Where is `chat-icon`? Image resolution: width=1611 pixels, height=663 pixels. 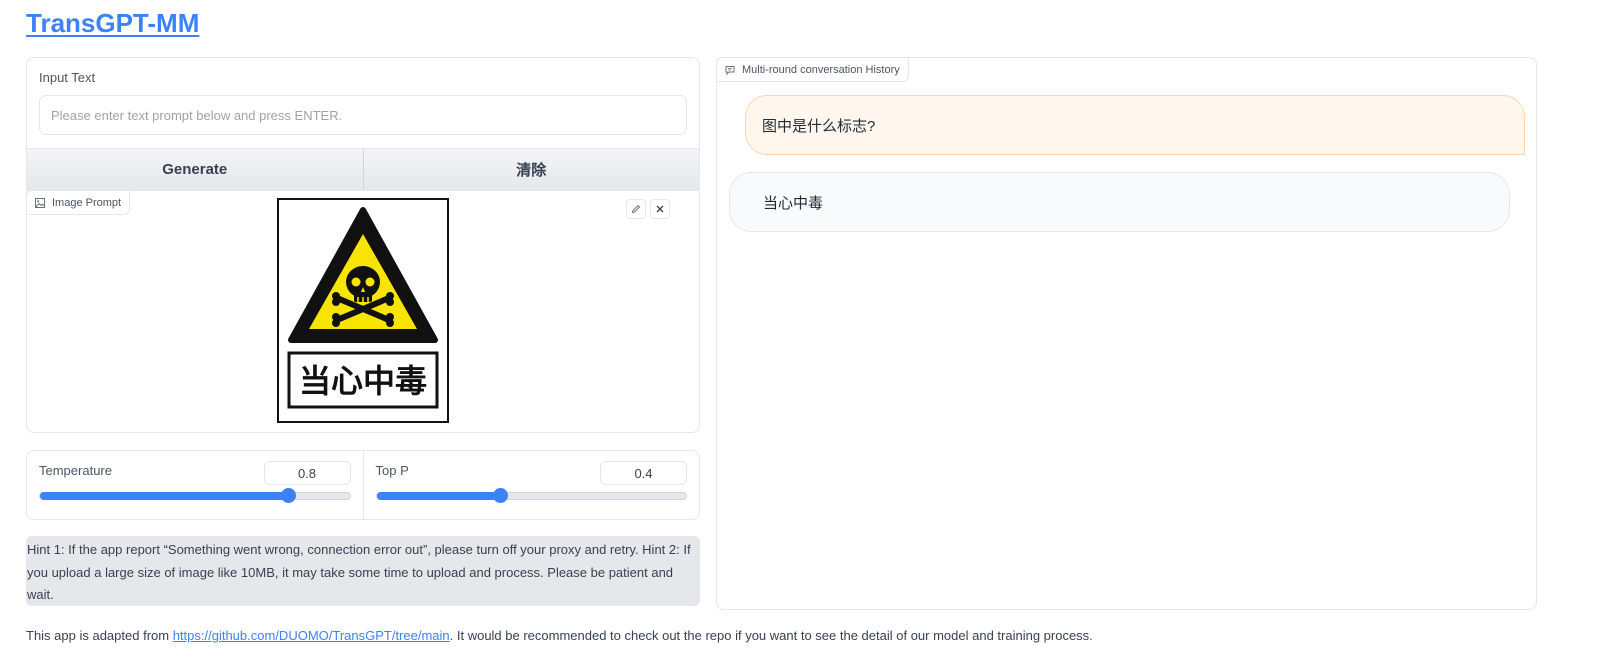 chat-icon is located at coordinates (730, 70).